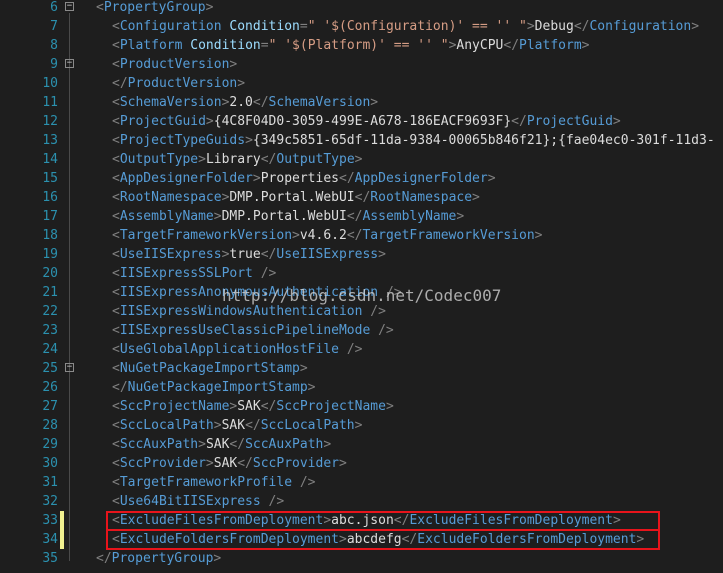 Image resolution: width=723 pixels, height=573 pixels. What do you see at coordinates (361, 444) in the screenshot?
I see `code-line: 29 <SccAuxPath>SAK</SccAuxPath>` at bounding box center [361, 444].